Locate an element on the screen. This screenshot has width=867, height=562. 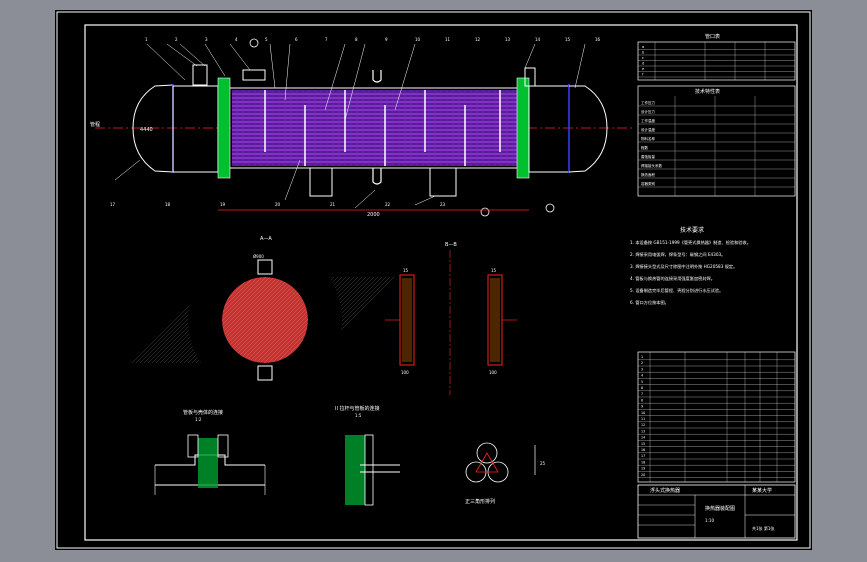
section-b-view: B—B 15 15 100 100 is located at coordinates (451, 318).